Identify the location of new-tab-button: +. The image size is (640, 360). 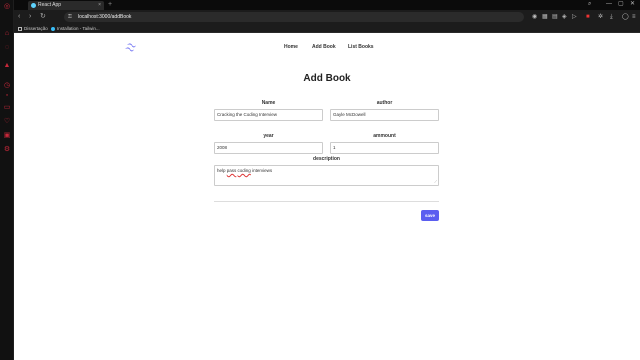
(110, 5).